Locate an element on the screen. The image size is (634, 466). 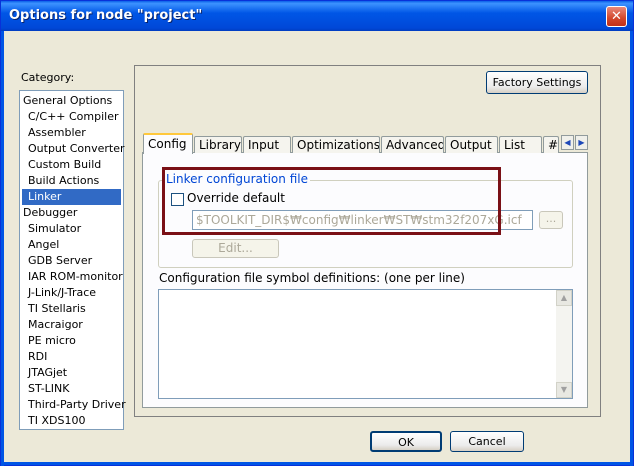
tab-output: Output is located at coordinates (471, 144).